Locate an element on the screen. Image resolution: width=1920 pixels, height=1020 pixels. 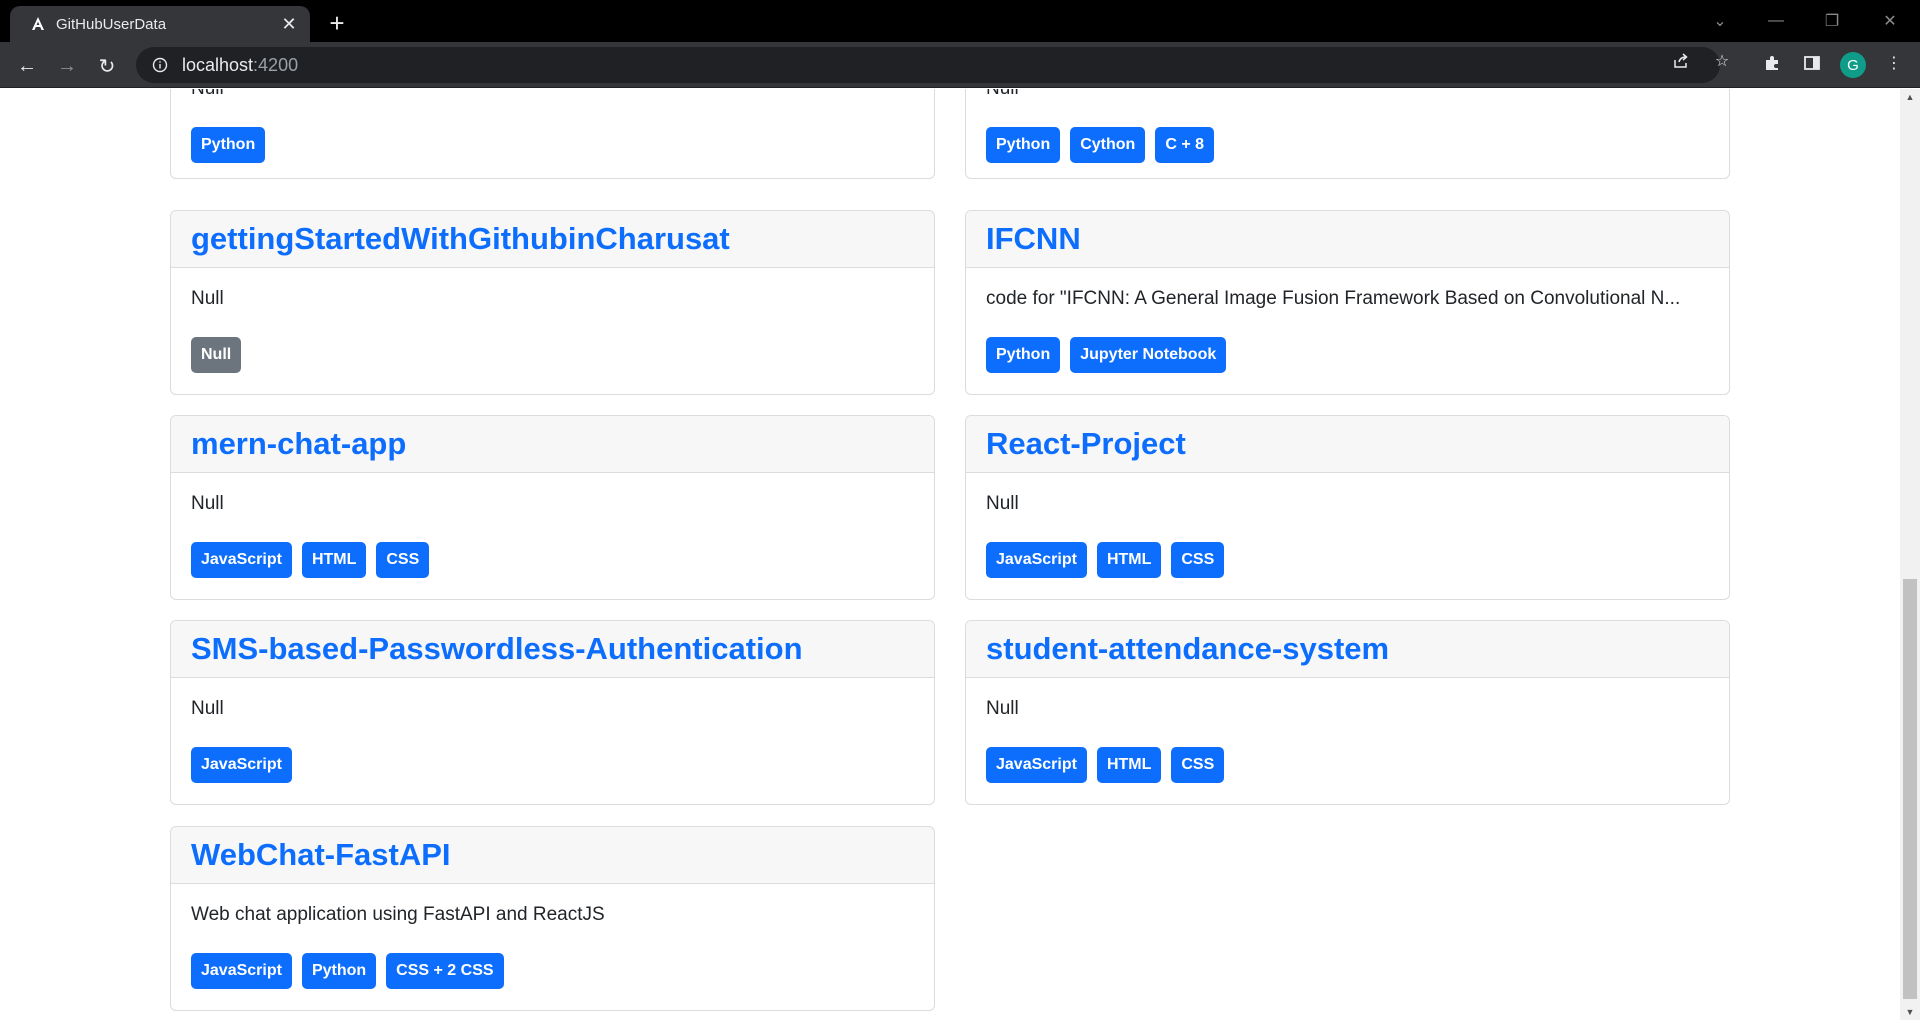
language-badge: Null is located at coordinates (216, 355).